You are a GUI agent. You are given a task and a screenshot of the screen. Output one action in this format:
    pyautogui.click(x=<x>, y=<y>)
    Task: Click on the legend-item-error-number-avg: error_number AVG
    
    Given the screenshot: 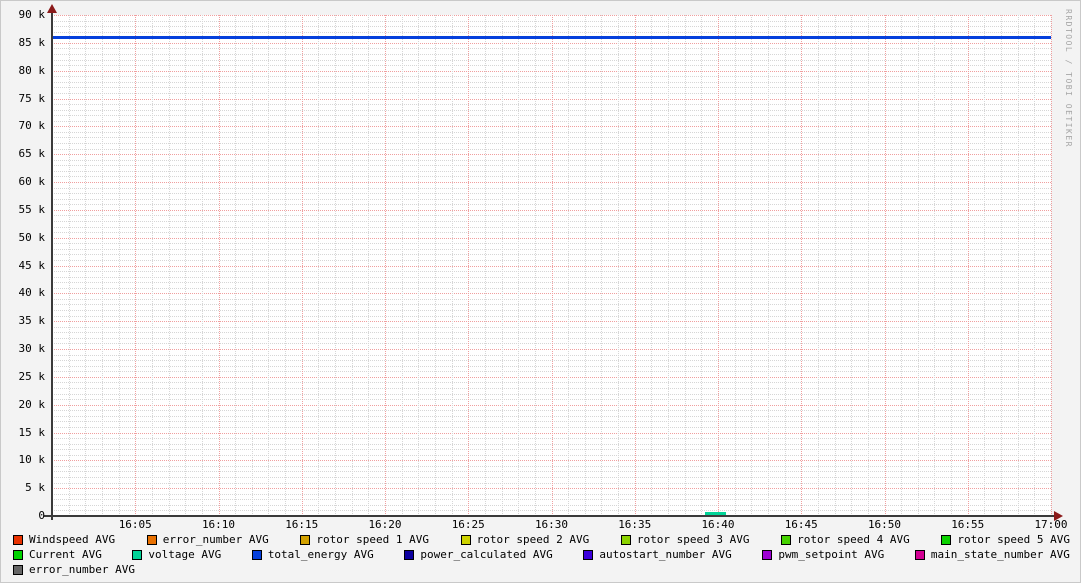 What is the action you would take?
    pyautogui.click(x=74, y=569)
    